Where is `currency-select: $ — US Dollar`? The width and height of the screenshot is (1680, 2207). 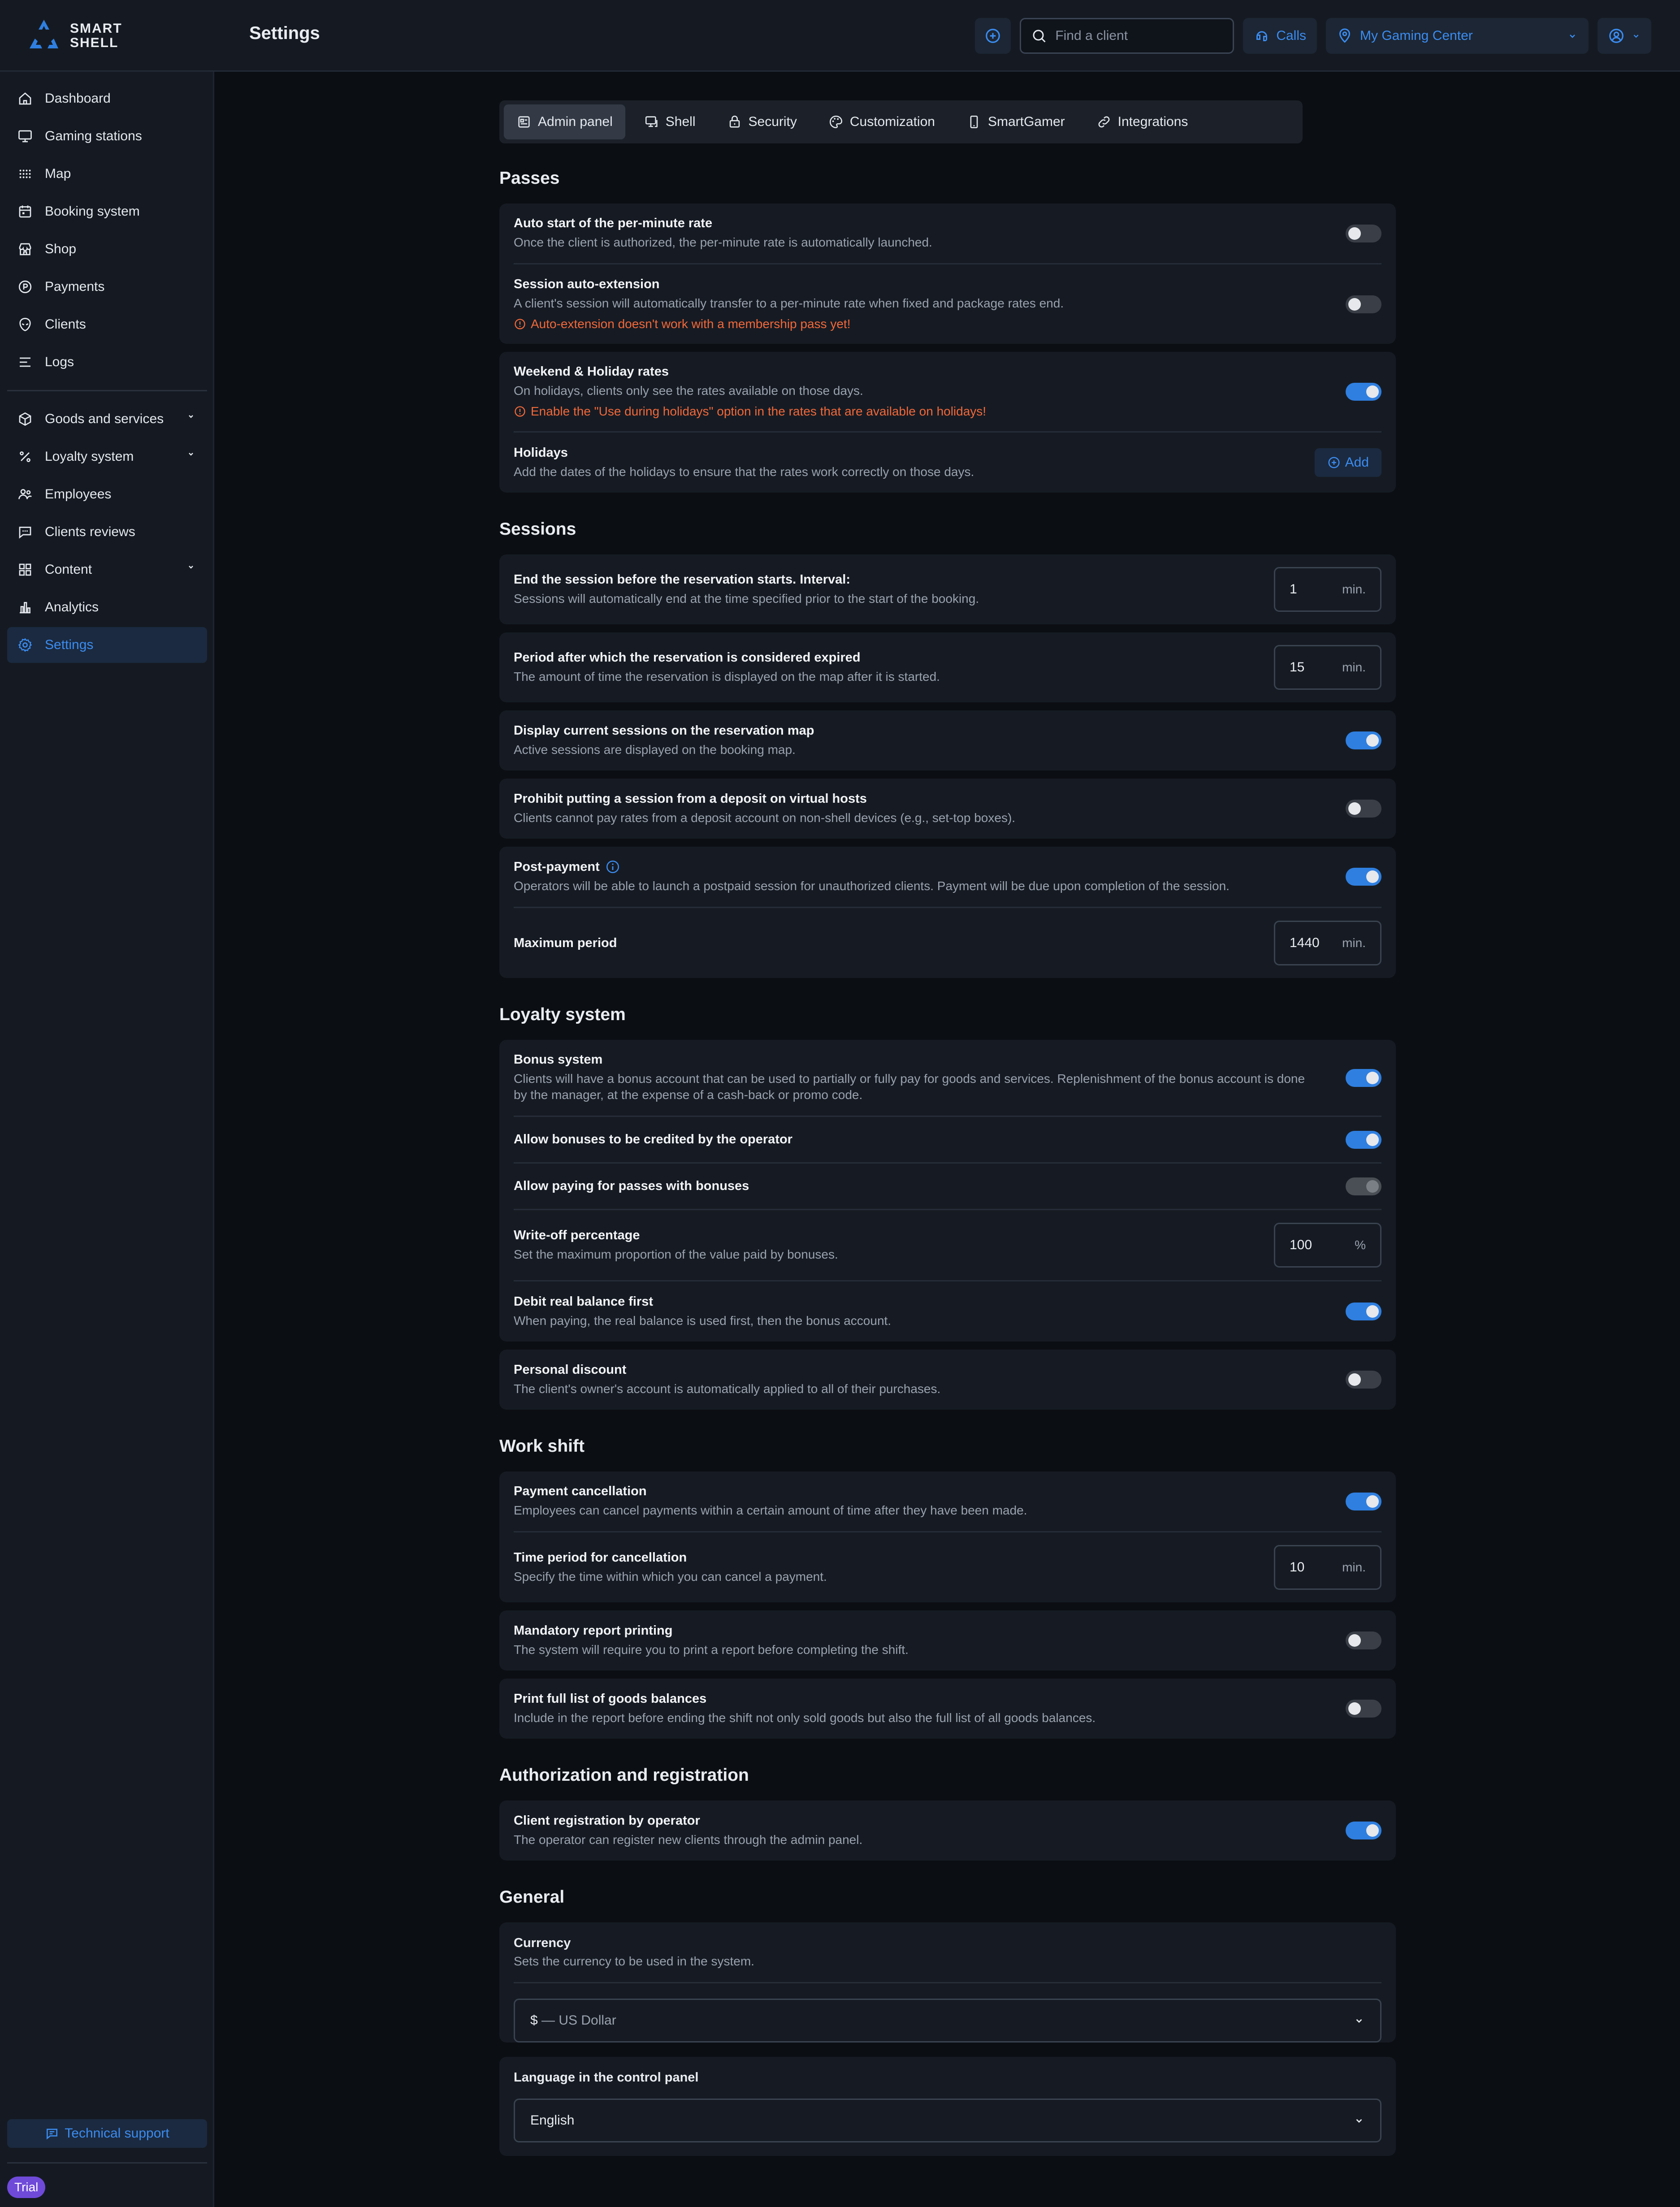 currency-select: $ — US Dollar is located at coordinates (948, 2021).